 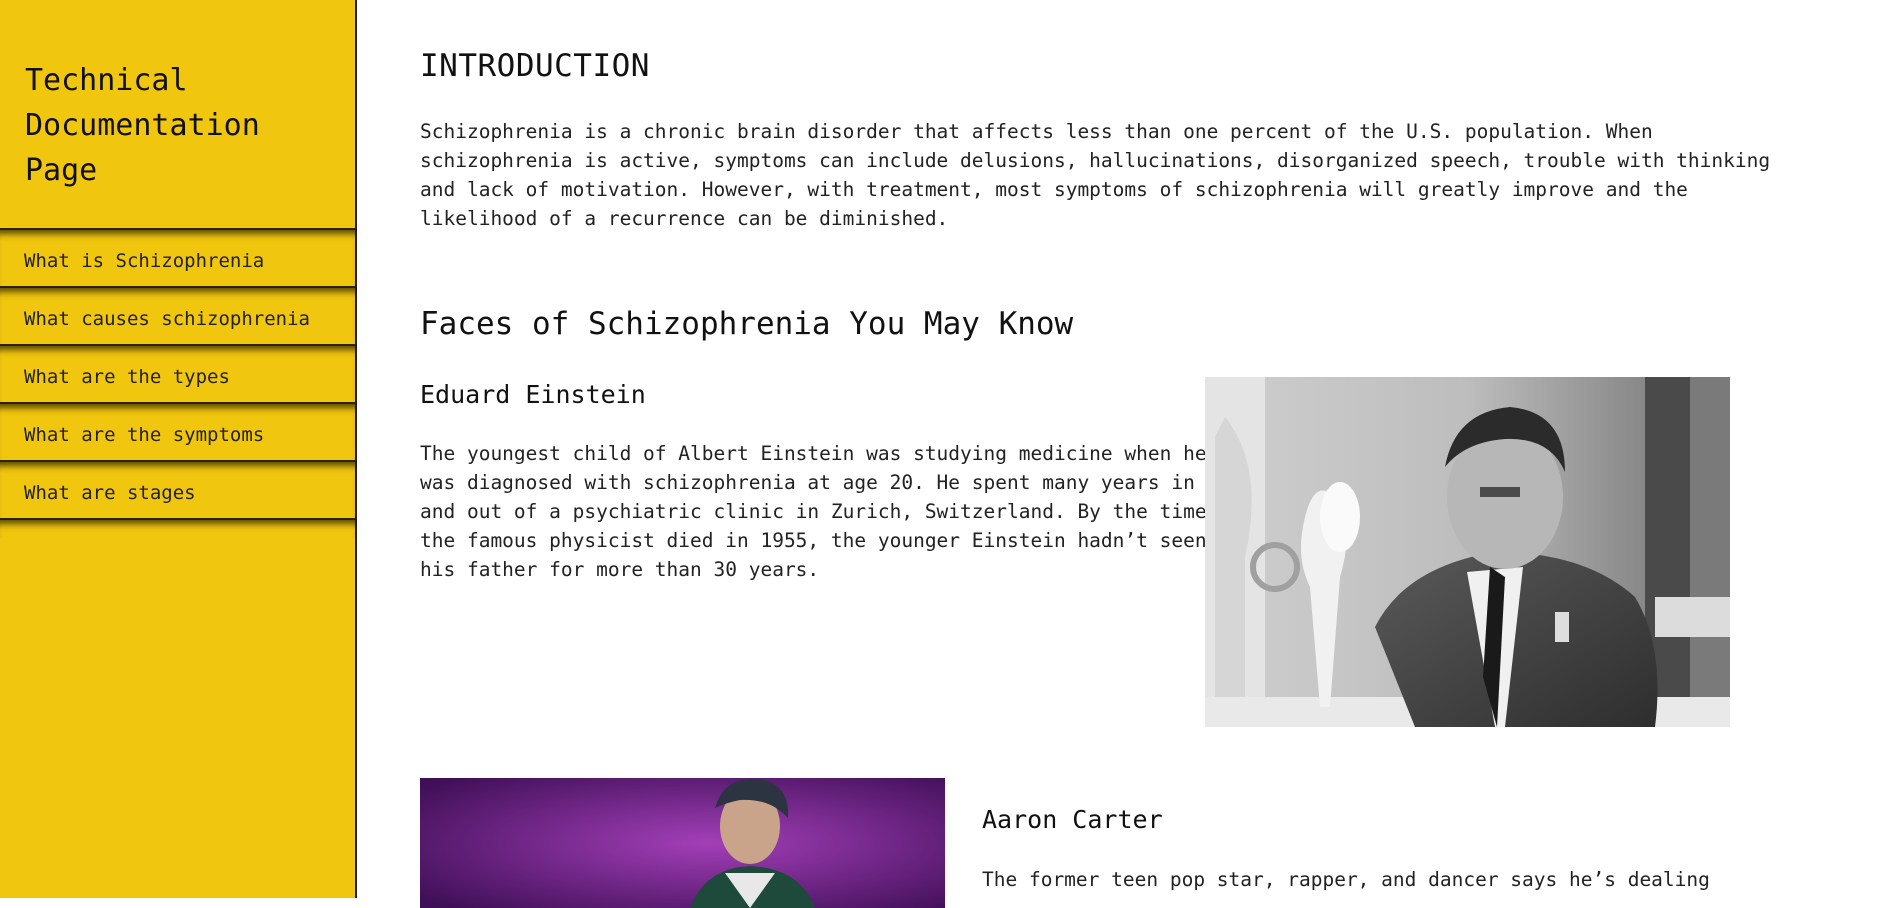 I want to click on nav-divider, so click(x=177, y=528).